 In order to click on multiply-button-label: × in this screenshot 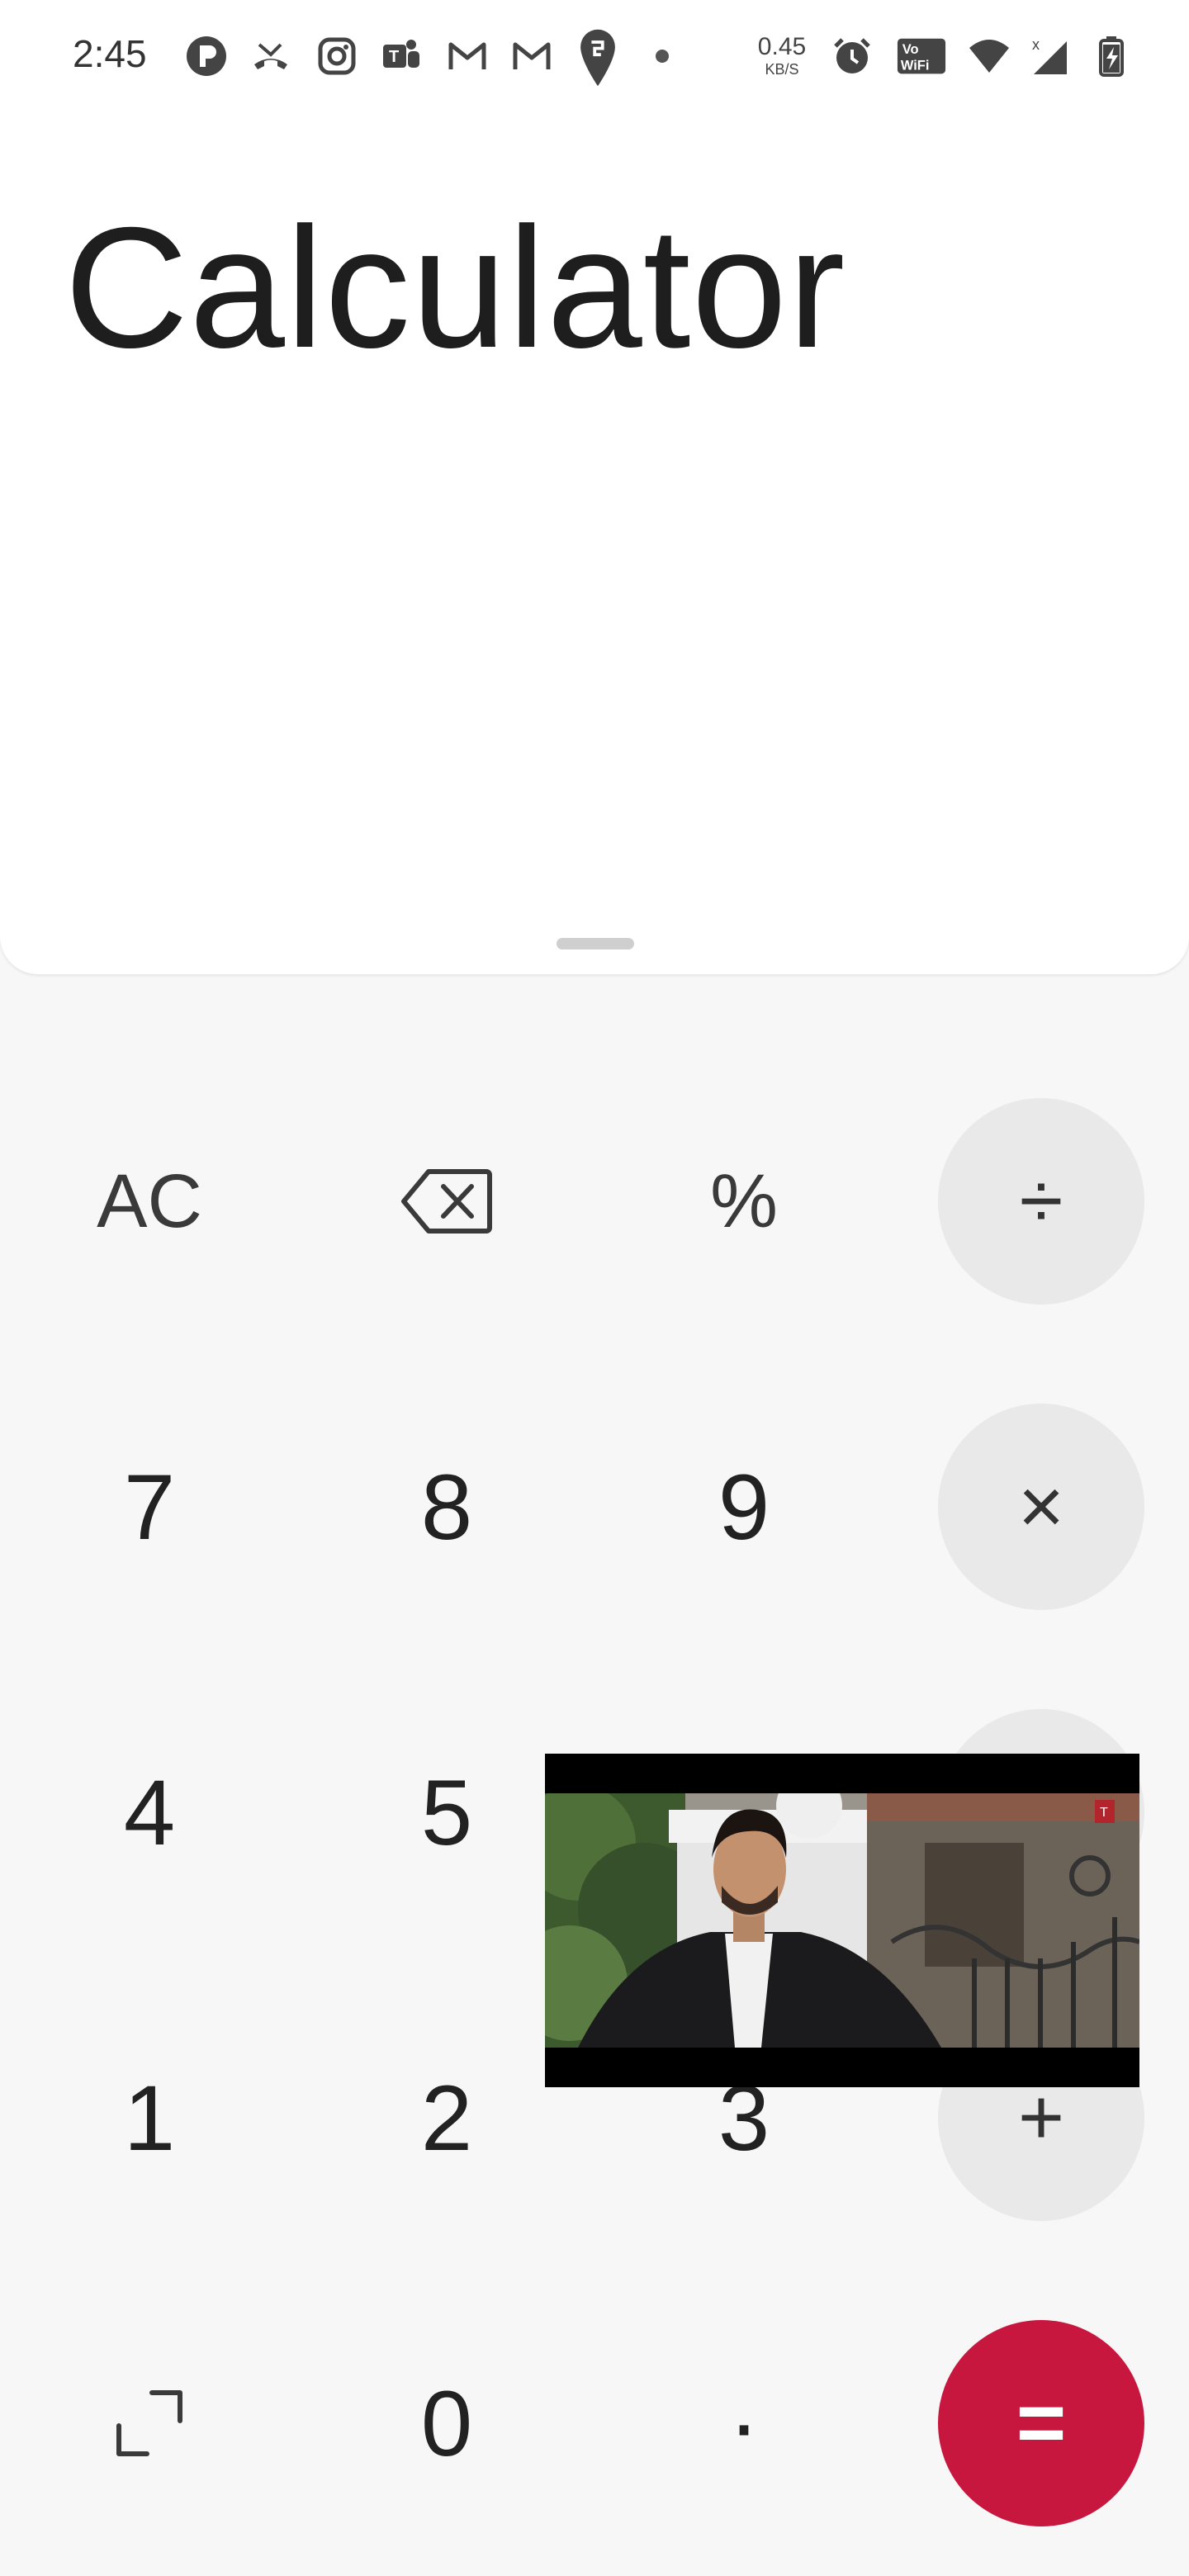, I will do `click(1041, 1506)`.